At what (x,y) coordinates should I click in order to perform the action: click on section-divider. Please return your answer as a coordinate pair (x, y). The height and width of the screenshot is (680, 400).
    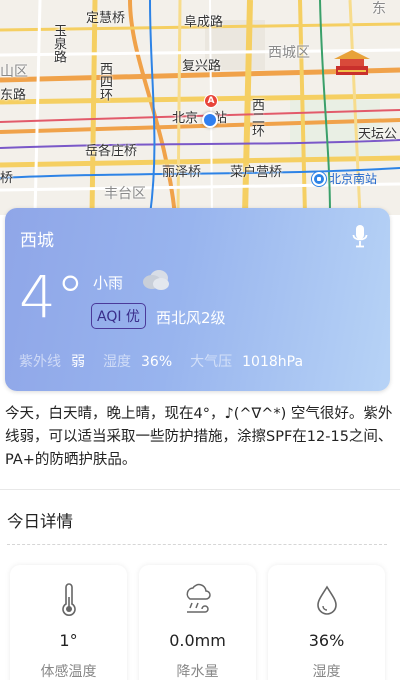
    Looking at the image, I should click on (200, 489).